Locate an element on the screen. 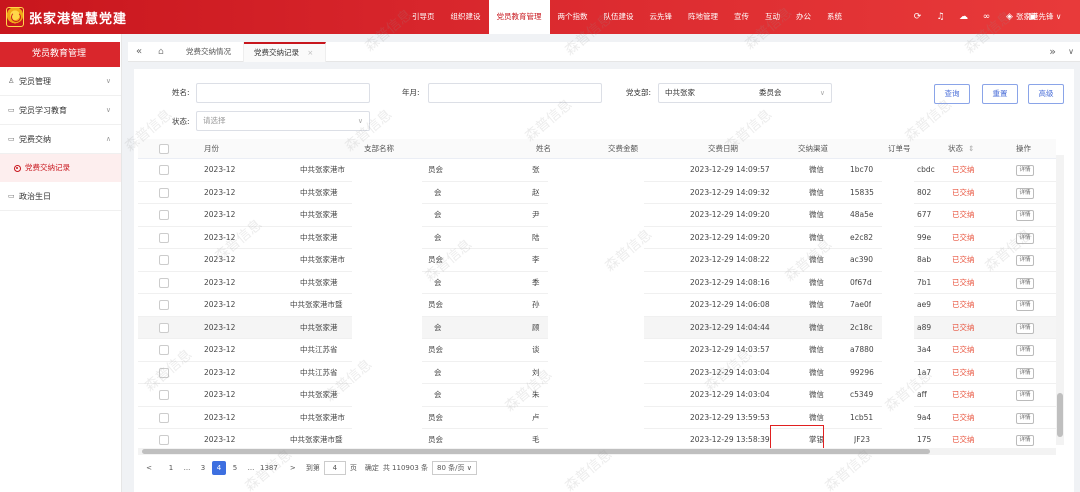 The width and height of the screenshot is (1080, 492). header-status: 状态 is located at coordinates (955, 149).